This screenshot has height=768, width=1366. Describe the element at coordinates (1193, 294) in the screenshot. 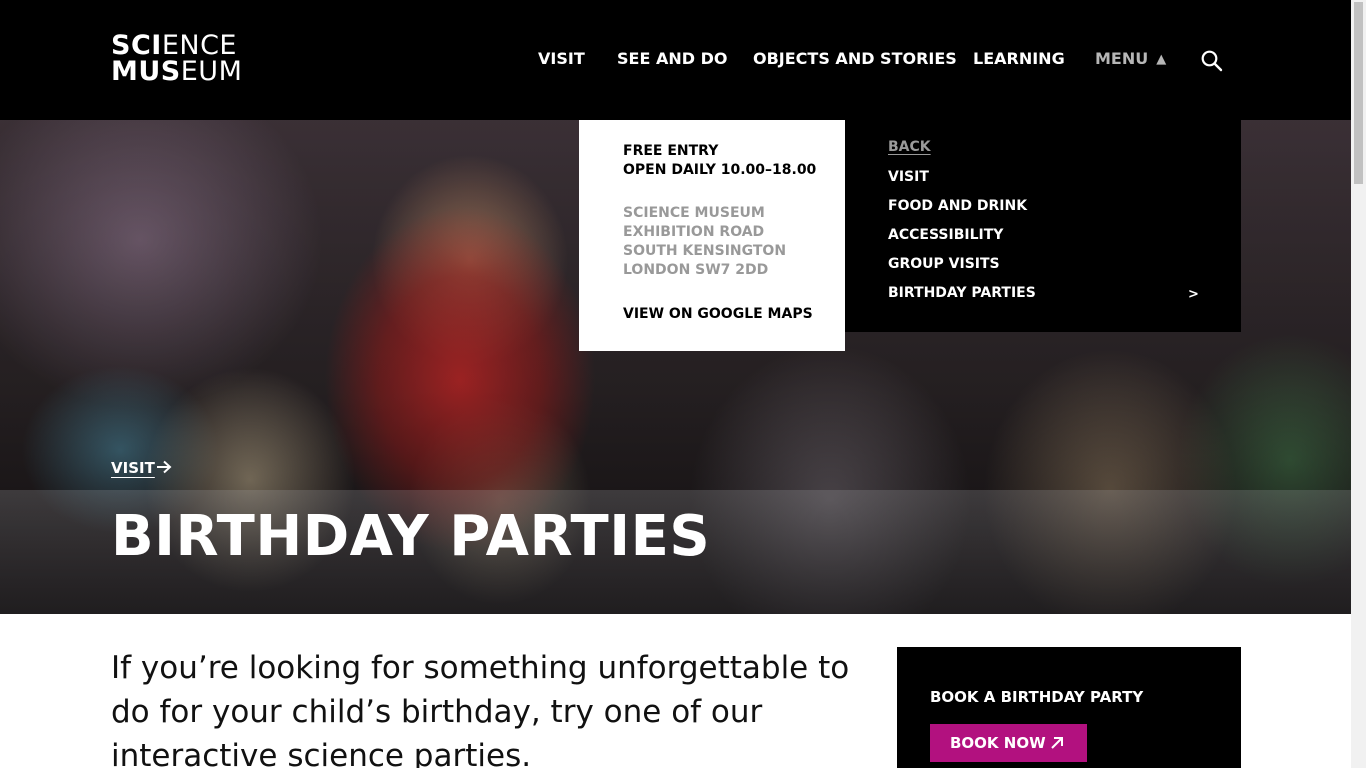

I see `chevron-right-icon: >` at that location.